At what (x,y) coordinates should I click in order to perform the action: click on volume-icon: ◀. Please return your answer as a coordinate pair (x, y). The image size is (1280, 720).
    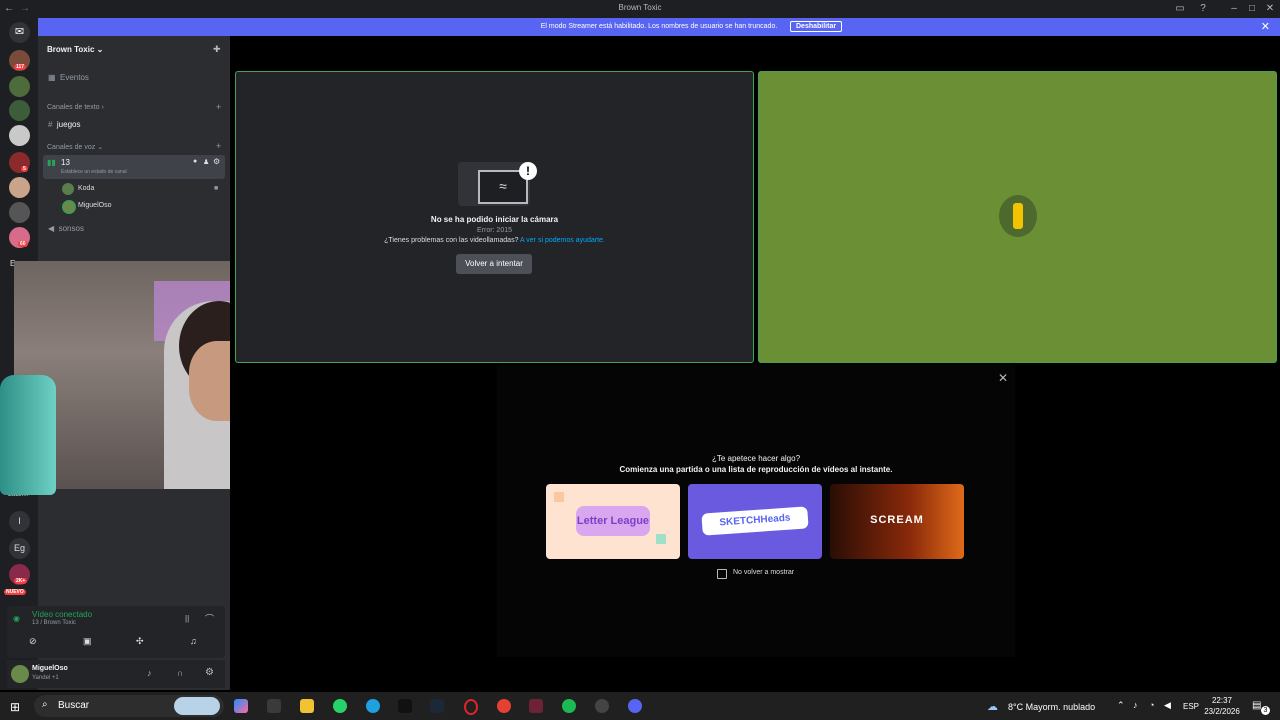
    Looking at the image, I should click on (1167, 705).